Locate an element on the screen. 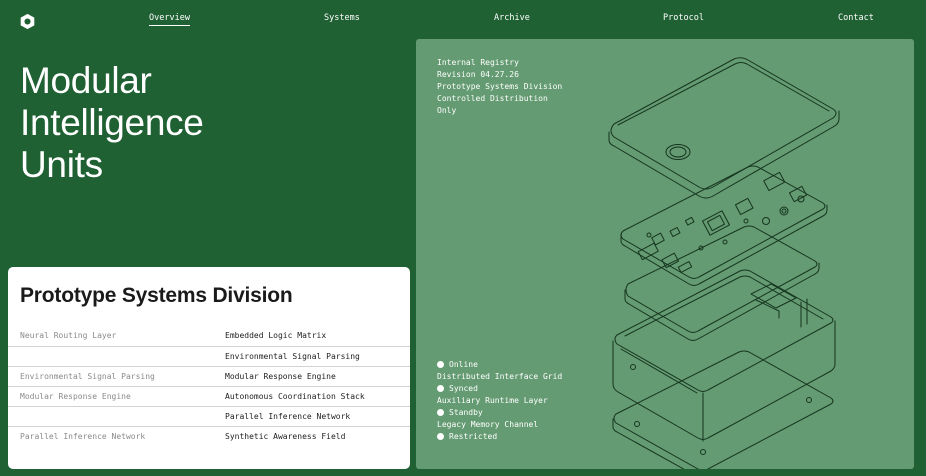 Image resolution: width=926 pixels, height=476 pixels. spec-value: Autonomous Coordination Stack is located at coordinates (295, 396).